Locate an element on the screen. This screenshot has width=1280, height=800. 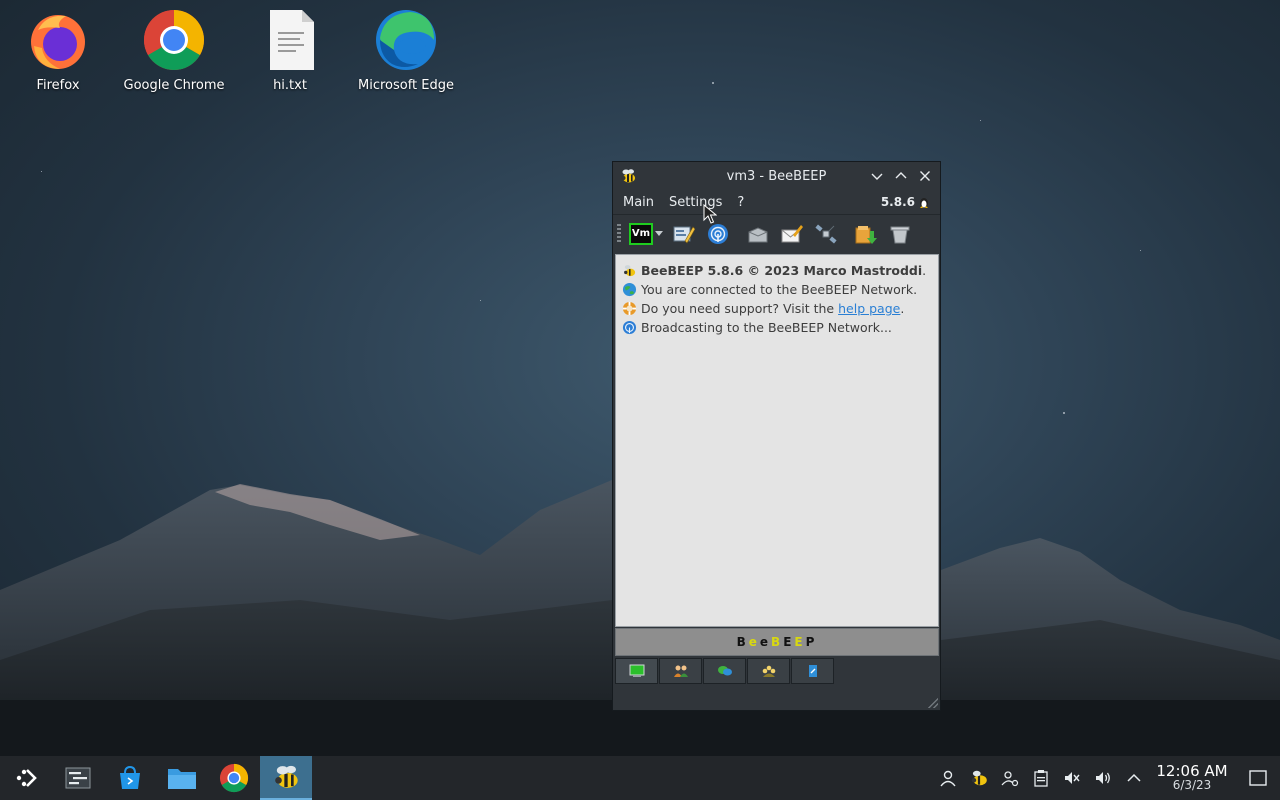
users-icon is located at coordinates (680, 671).